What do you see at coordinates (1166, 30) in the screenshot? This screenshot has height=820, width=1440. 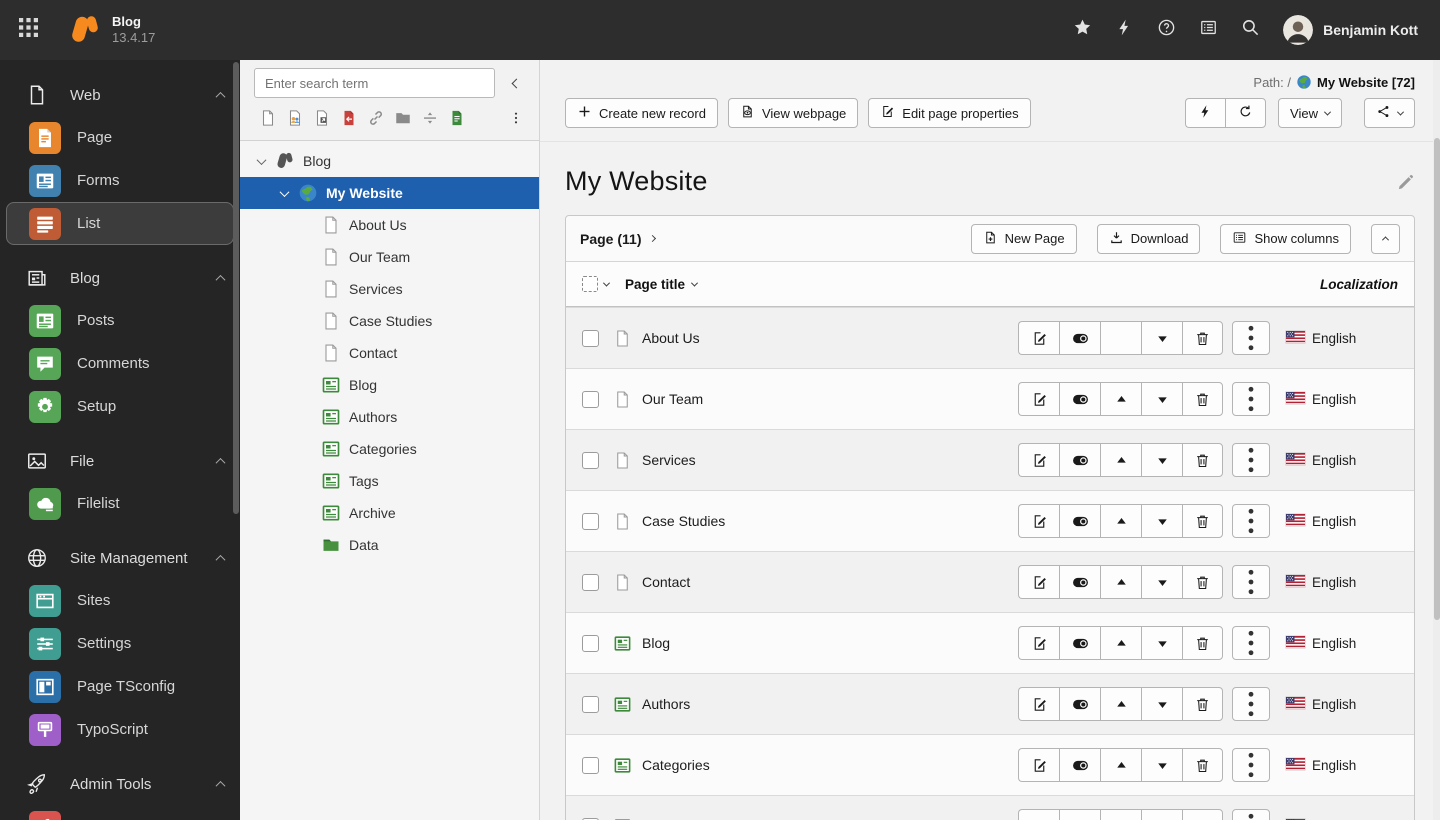 I see `help-icon` at bounding box center [1166, 30].